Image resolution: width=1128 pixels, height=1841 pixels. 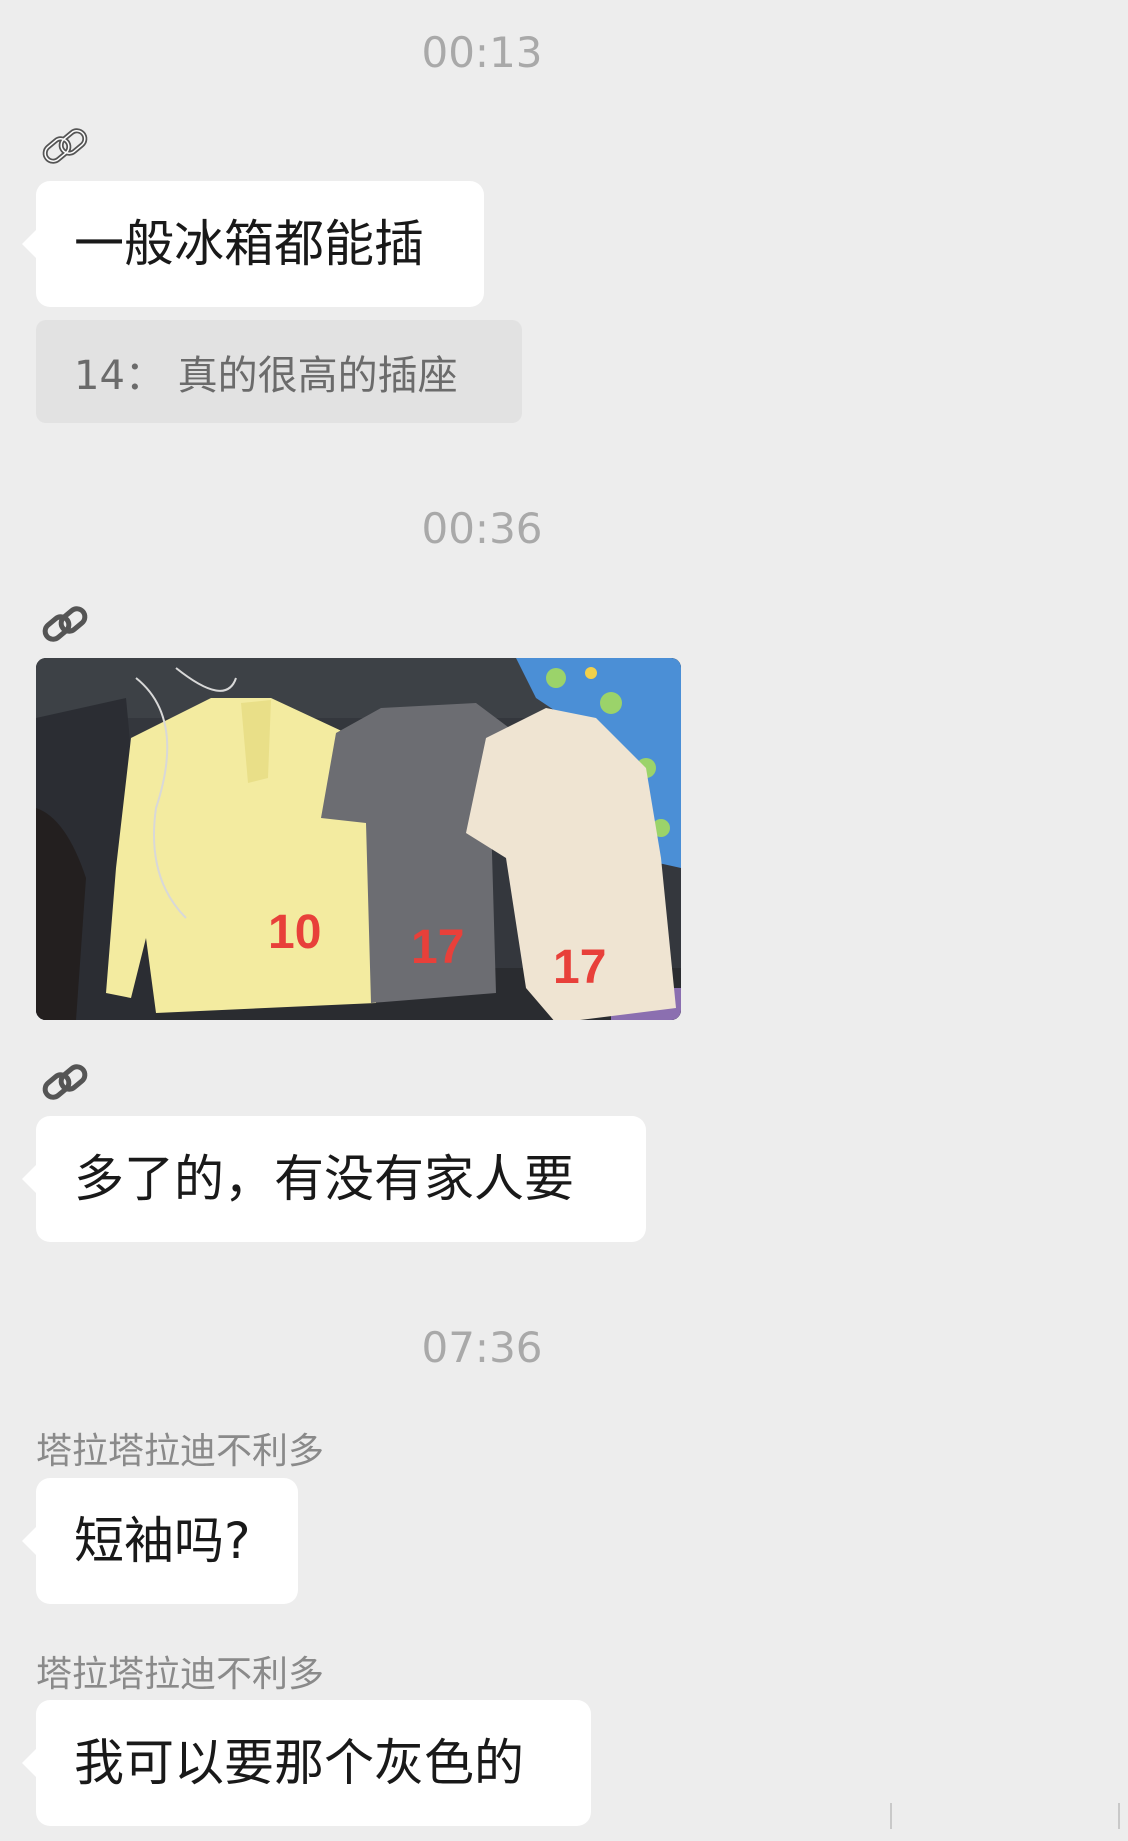 I want to click on timestamp: 07:36, so click(x=482, y=1347).